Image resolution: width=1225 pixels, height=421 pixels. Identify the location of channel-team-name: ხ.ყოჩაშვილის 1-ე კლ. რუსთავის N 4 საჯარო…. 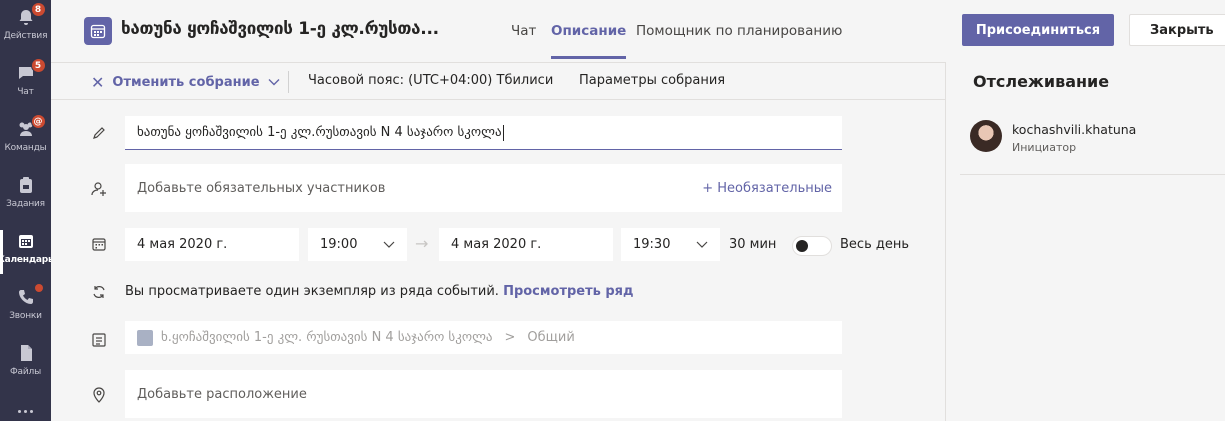
(327, 337).